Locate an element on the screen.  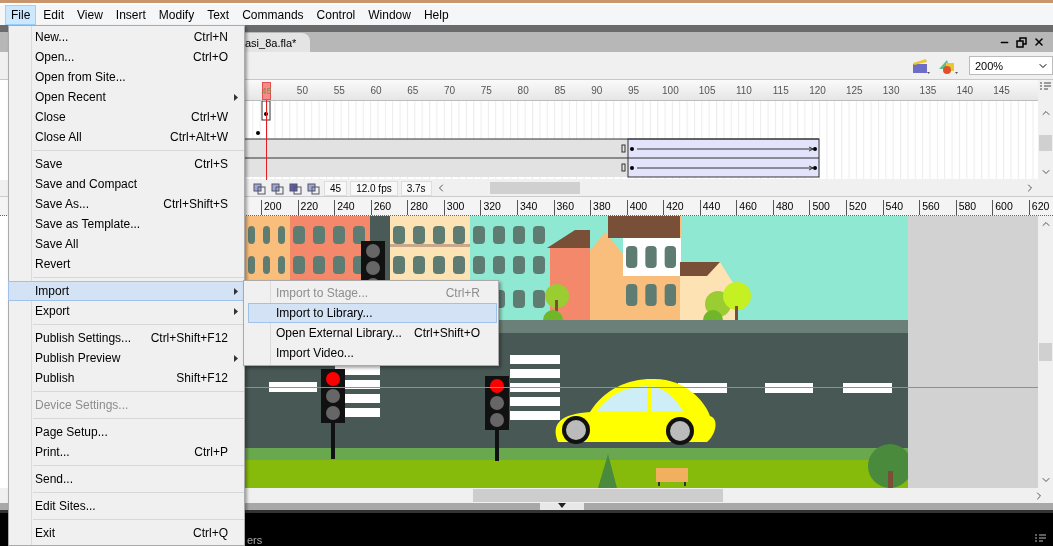
frame-number: 75 is located at coordinates (486, 90).